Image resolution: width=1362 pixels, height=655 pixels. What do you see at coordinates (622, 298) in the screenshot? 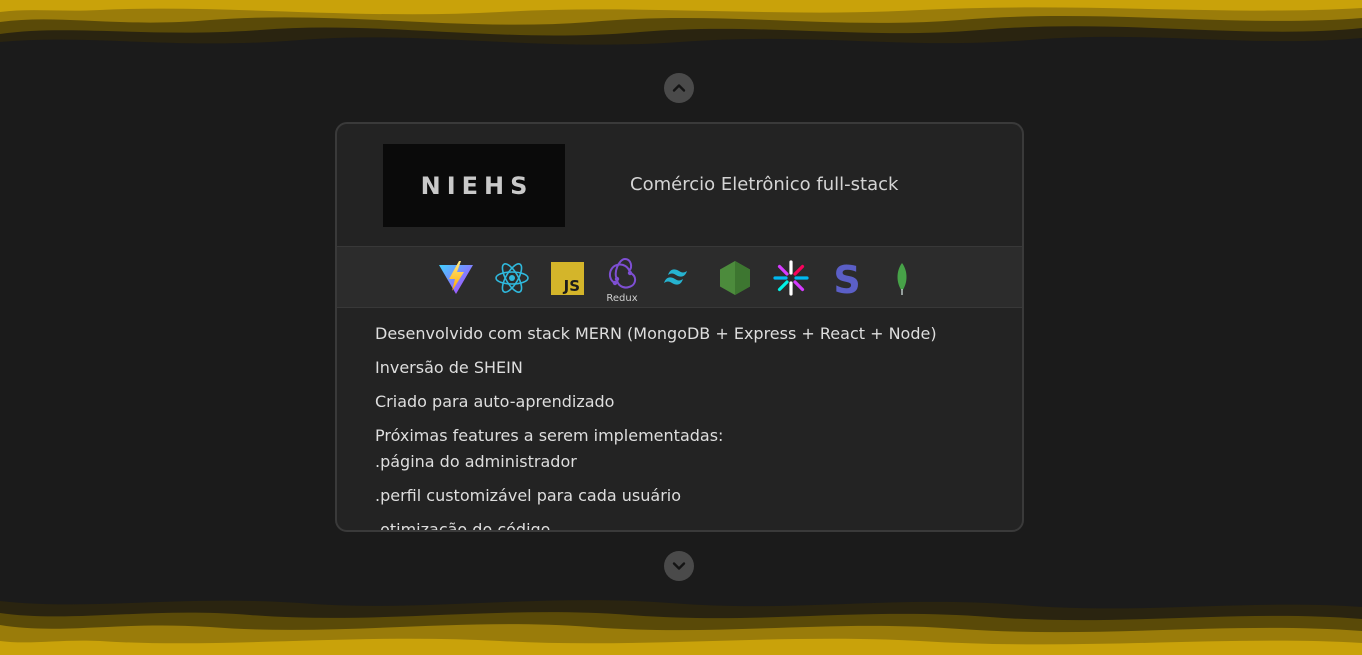
I see `redux-label: Redux` at bounding box center [622, 298].